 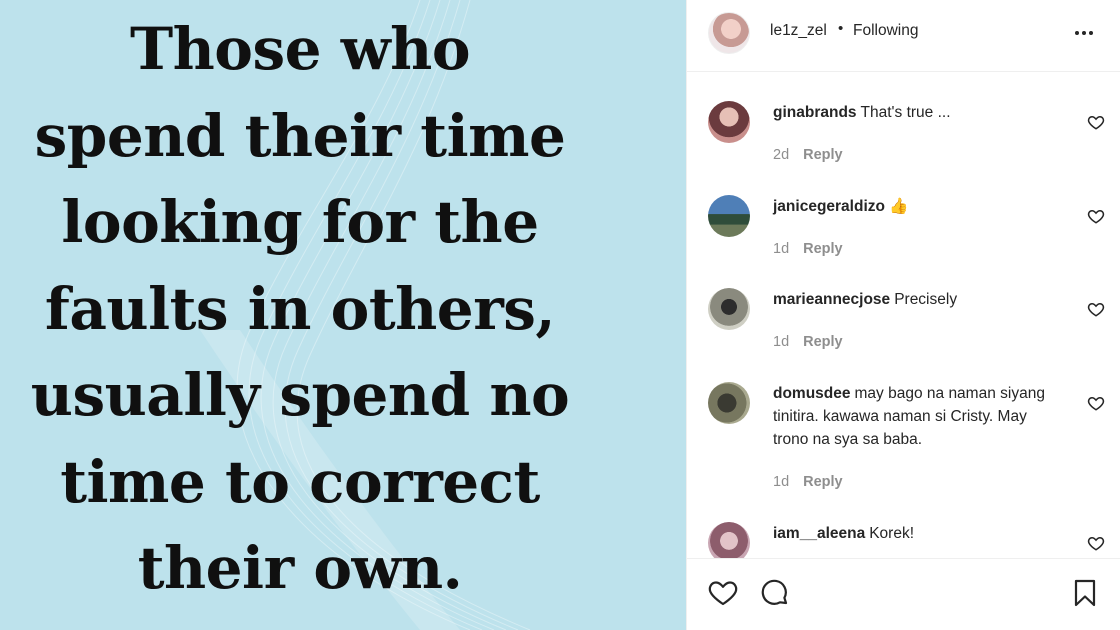 What do you see at coordinates (729, 33) in the screenshot?
I see `author-avatar` at bounding box center [729, 33].